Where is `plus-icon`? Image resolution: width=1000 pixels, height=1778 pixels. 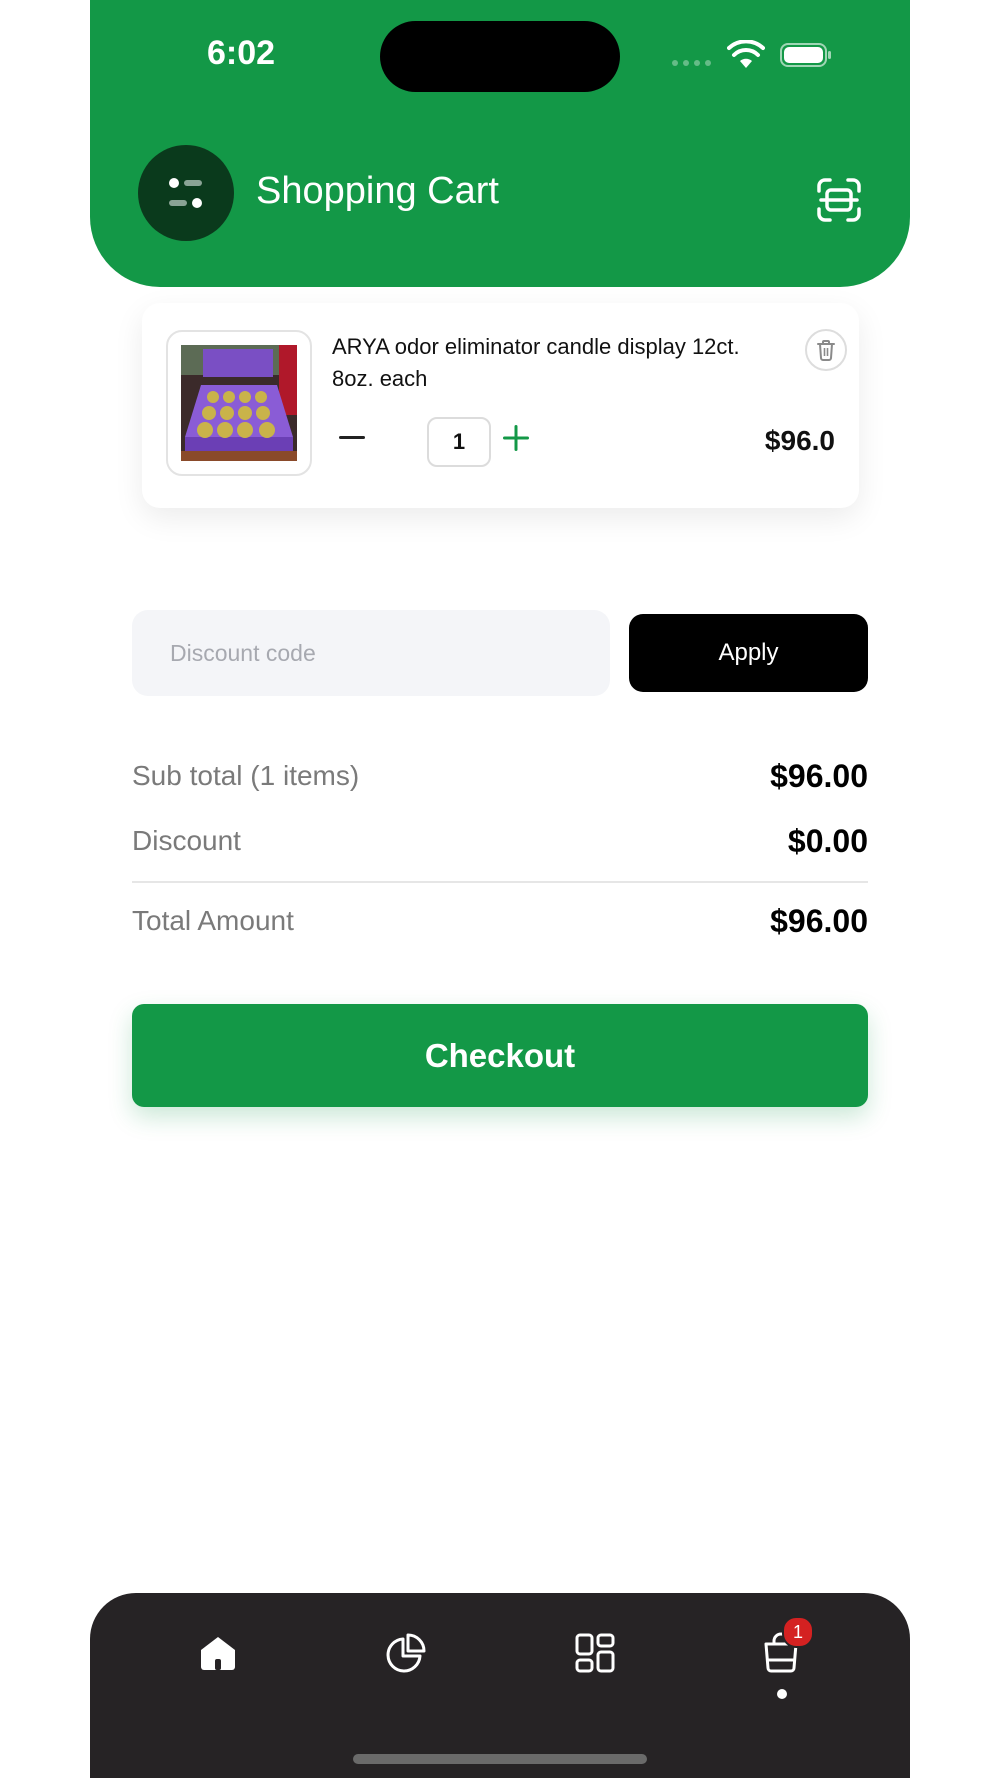
plus-icon is located at coordinates (516, 438).